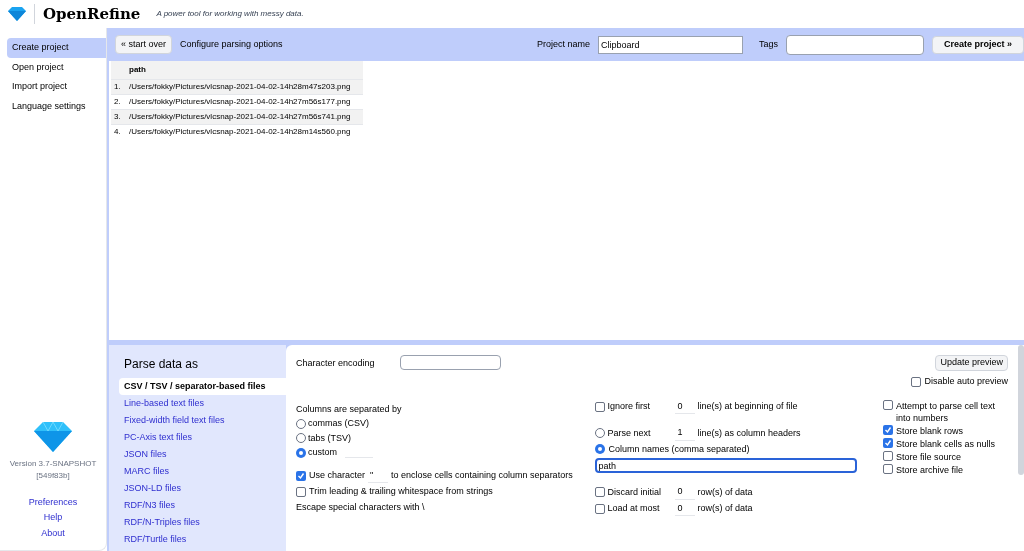 The height and width of the screenshot is (551, 1024). What do you see at coordinates (56, 106) in the screenshot?
I see `nav-item: Language settings` at bounding box center [56, 106].